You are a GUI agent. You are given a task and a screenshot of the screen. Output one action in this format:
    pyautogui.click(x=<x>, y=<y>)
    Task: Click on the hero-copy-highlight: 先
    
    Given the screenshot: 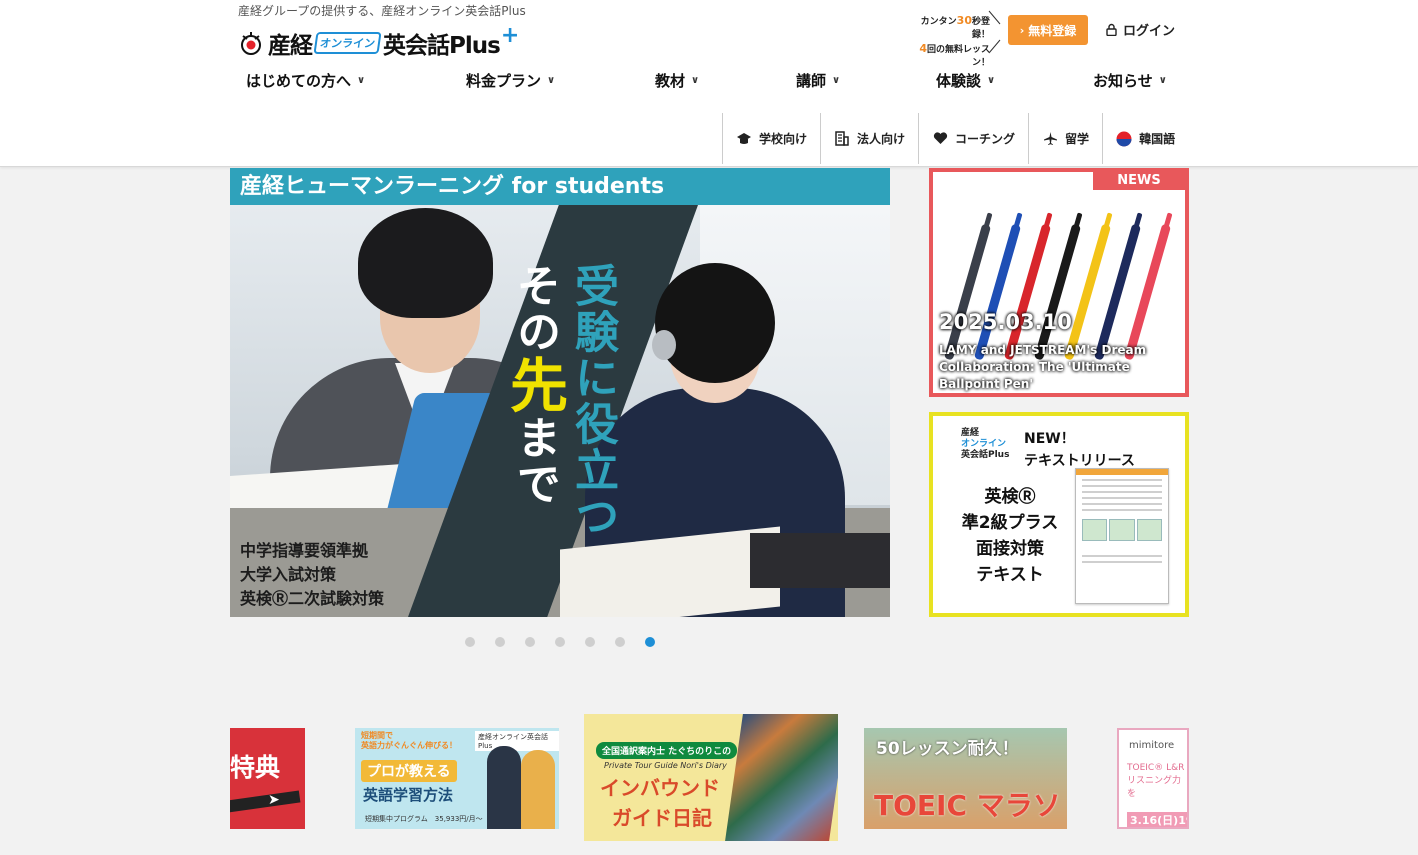 What is the action you would take?
    pyautogui.click(x=534, y=385)
    